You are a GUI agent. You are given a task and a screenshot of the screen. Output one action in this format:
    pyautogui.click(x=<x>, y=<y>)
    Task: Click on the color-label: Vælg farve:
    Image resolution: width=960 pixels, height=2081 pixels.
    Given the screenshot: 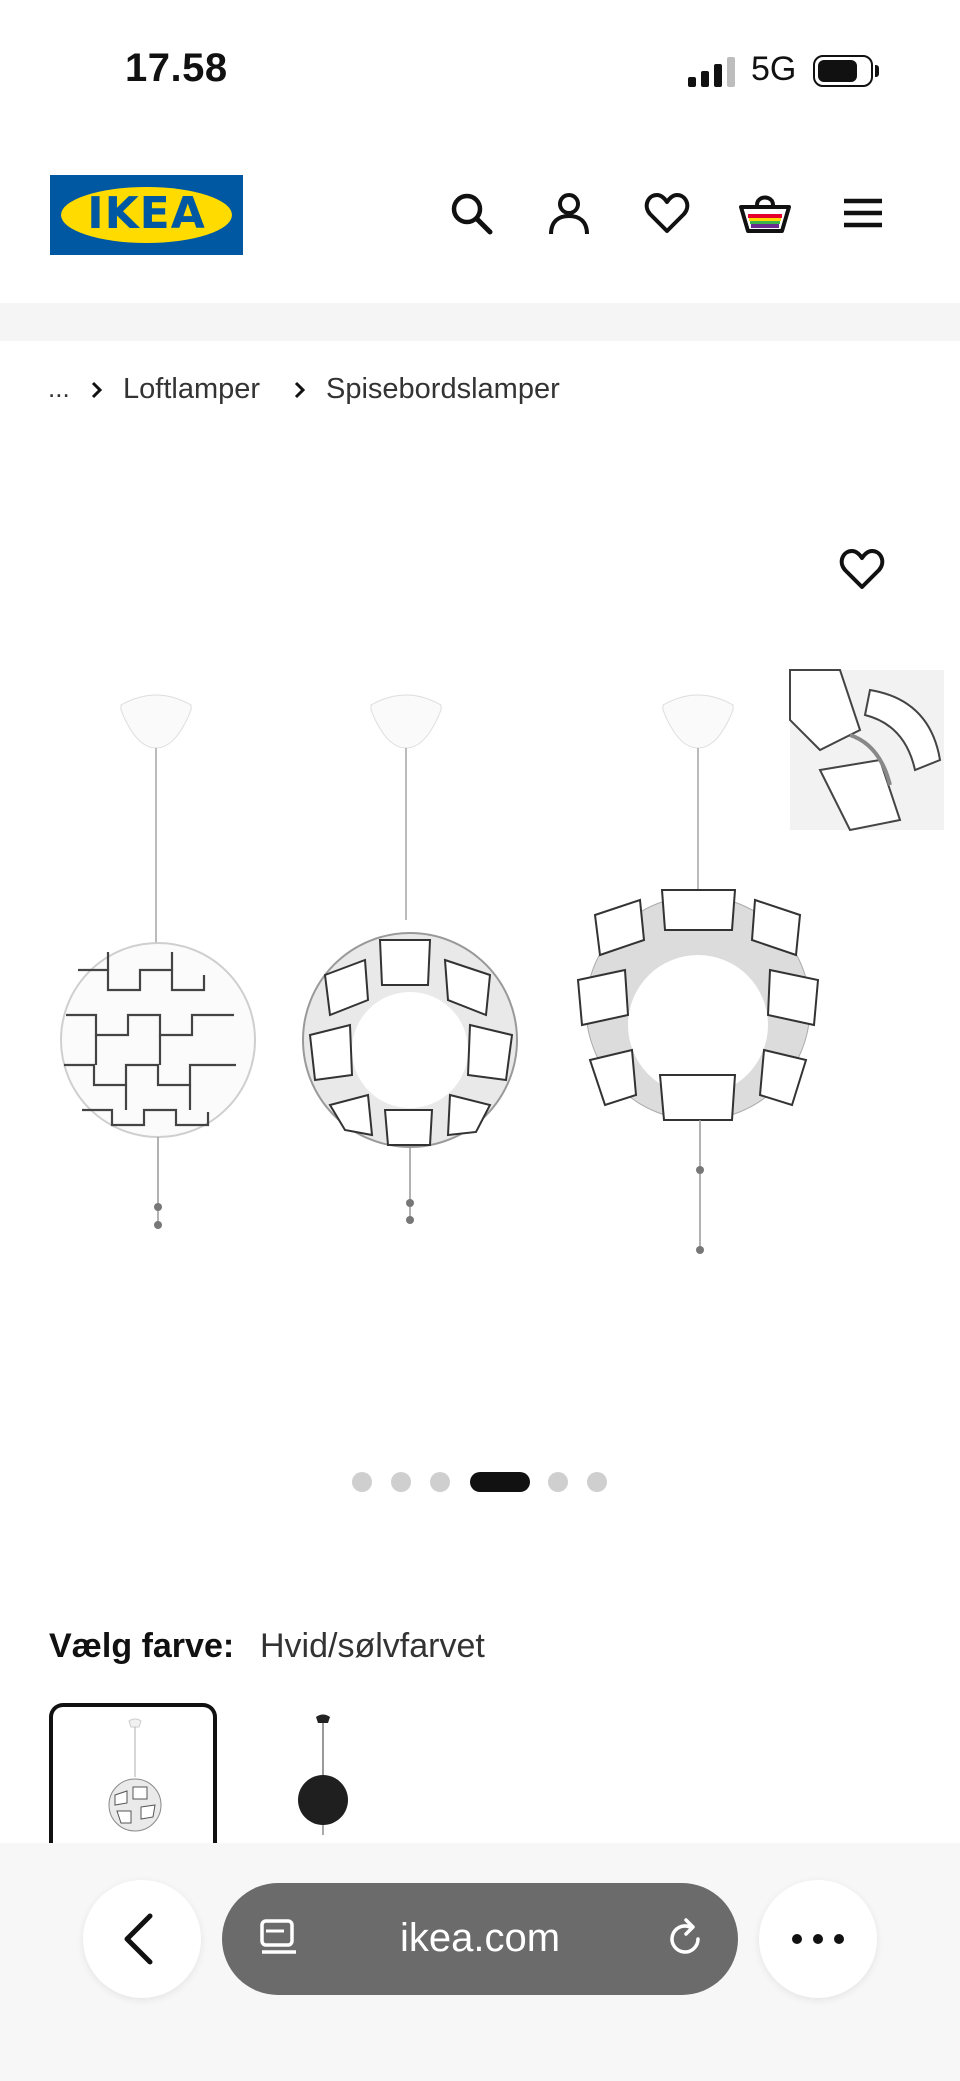 What is the action you would take?
    pyautogui.click(x=142, y=1646)
    